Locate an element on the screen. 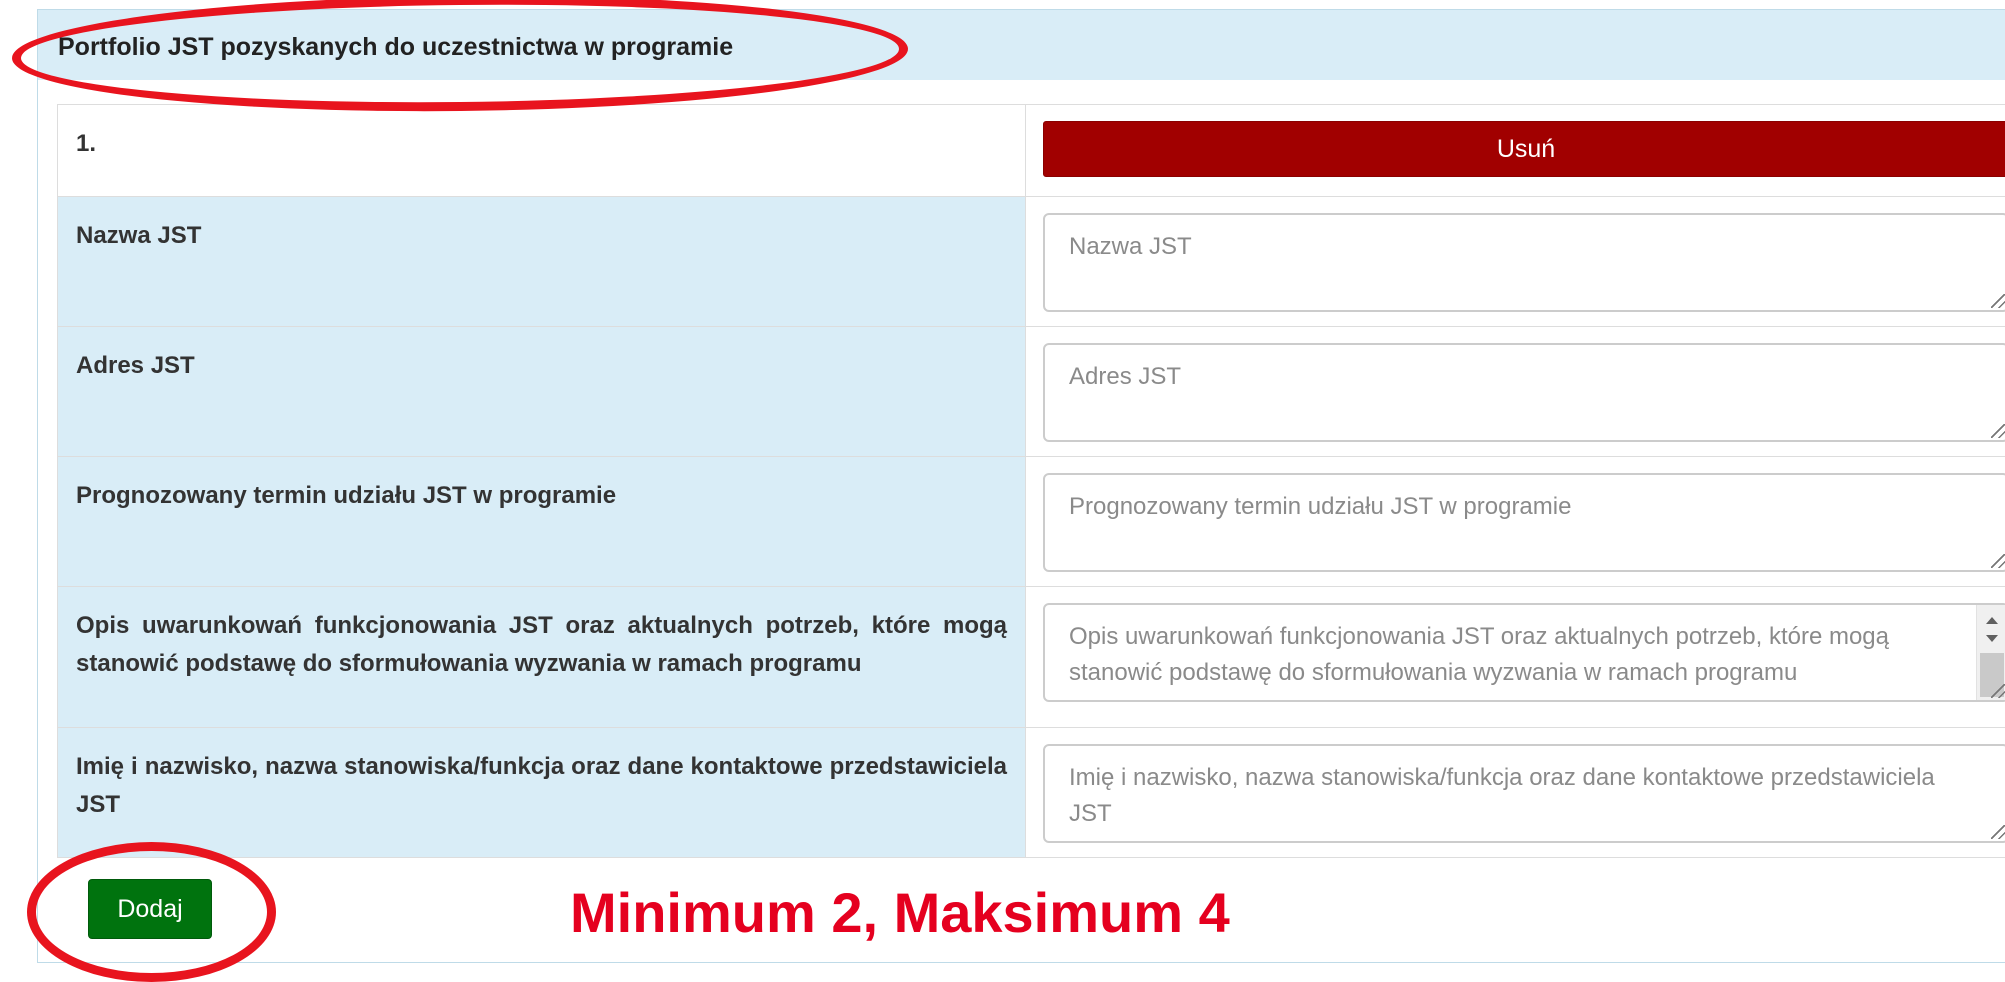 This screenshot has height=982, width=2005. textarea-wrap-nazwa is located at coordinates (1524, 262).